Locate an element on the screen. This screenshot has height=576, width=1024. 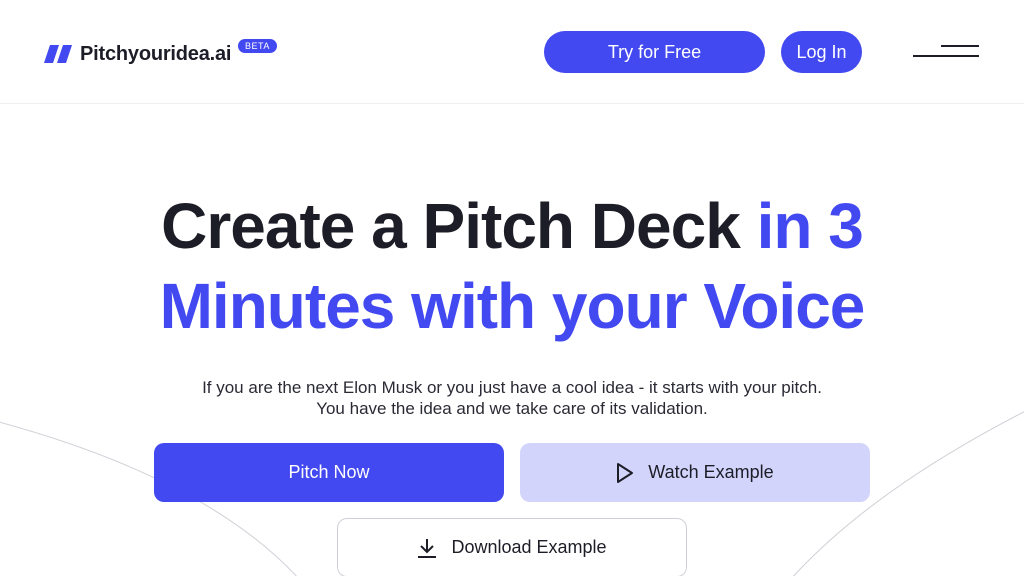
menu-line-bottom is located at coordinates (946, 56).